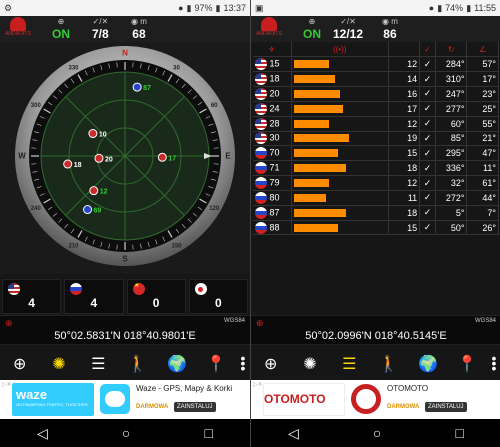 This screenshot has height=447, width=500. What do you see at coordinates (366, 399) in the screenshot?
I see `otomoto-app-icon` at bounding box center [366, 399].